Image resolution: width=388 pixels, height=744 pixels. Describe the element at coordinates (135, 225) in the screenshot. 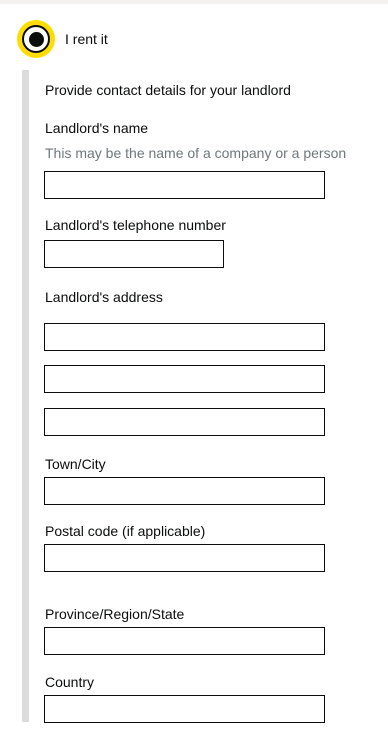

I see `landlord-phone-label: Landlord's telephone number` at that location.